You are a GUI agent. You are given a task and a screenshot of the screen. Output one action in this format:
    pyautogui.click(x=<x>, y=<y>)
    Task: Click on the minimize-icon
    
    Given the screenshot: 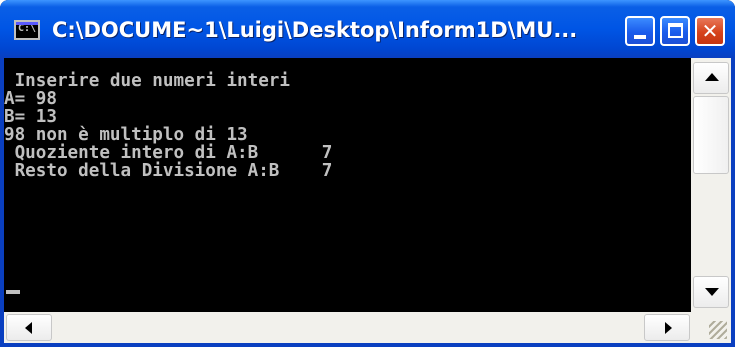 What is the action you would take?
    pyautogui.click(x=640, y=37)
    